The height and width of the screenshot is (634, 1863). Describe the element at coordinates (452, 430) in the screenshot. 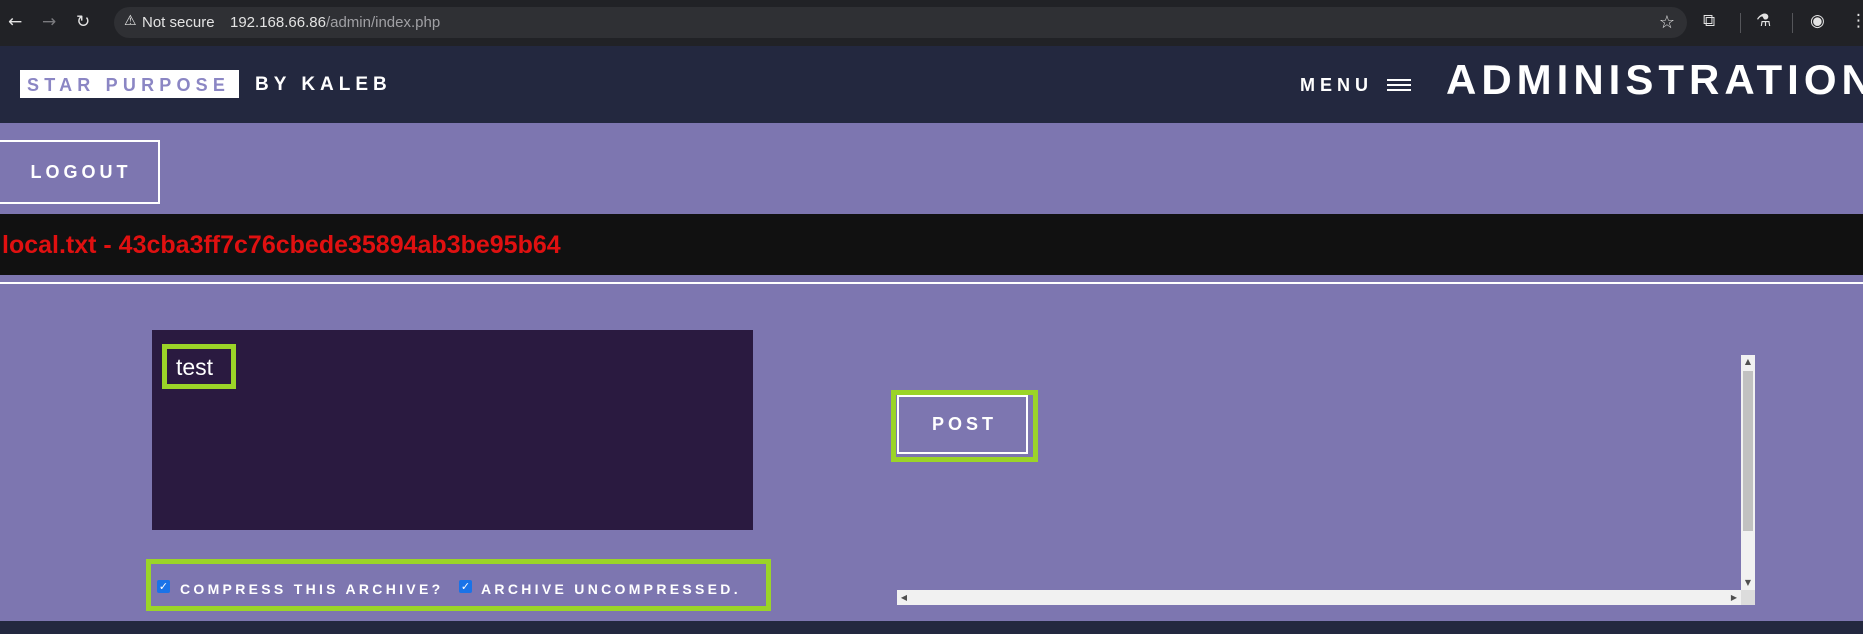

I see `message-textarea` at that location.